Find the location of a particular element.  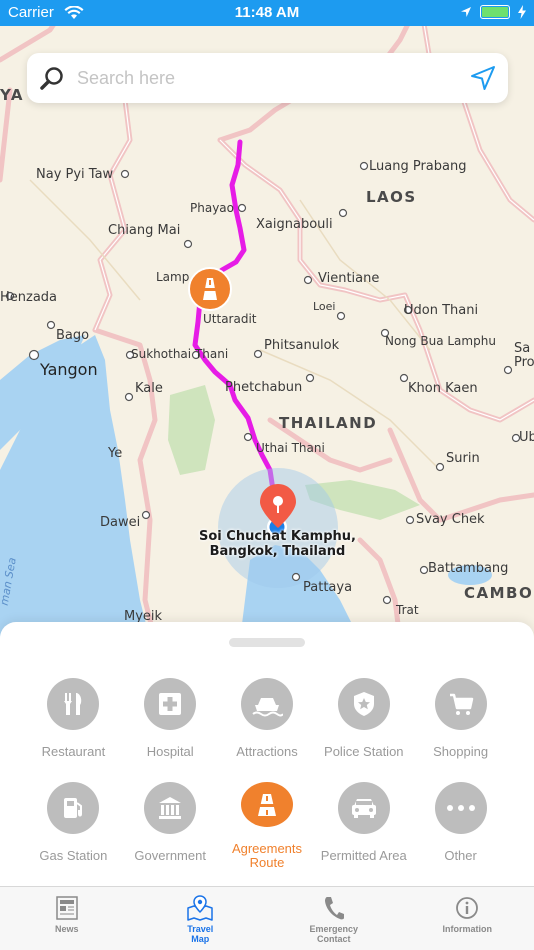

map-label-udon-thani: Udon Thani is located at coordinates (441, 310).